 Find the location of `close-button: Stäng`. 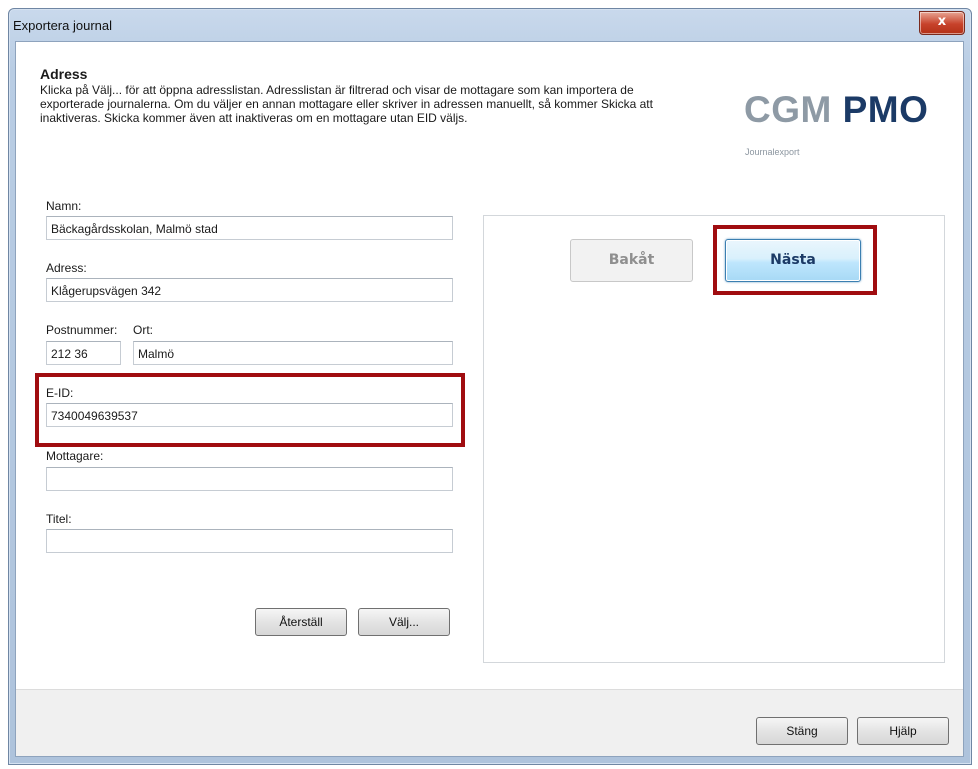

close-button: Stäng is located at coordinates (802, 731).